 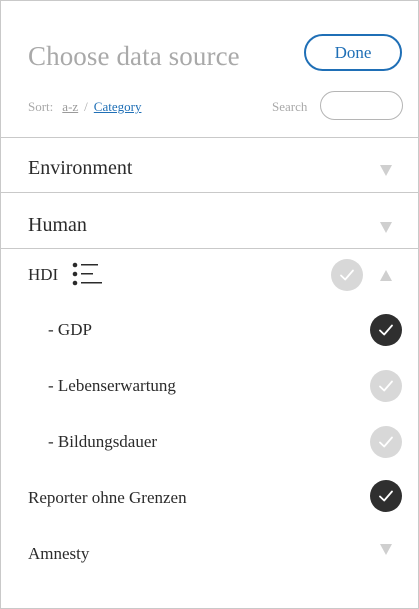 I want to click on item-label: - Bildungsdauer, so click(x=103, y=441).